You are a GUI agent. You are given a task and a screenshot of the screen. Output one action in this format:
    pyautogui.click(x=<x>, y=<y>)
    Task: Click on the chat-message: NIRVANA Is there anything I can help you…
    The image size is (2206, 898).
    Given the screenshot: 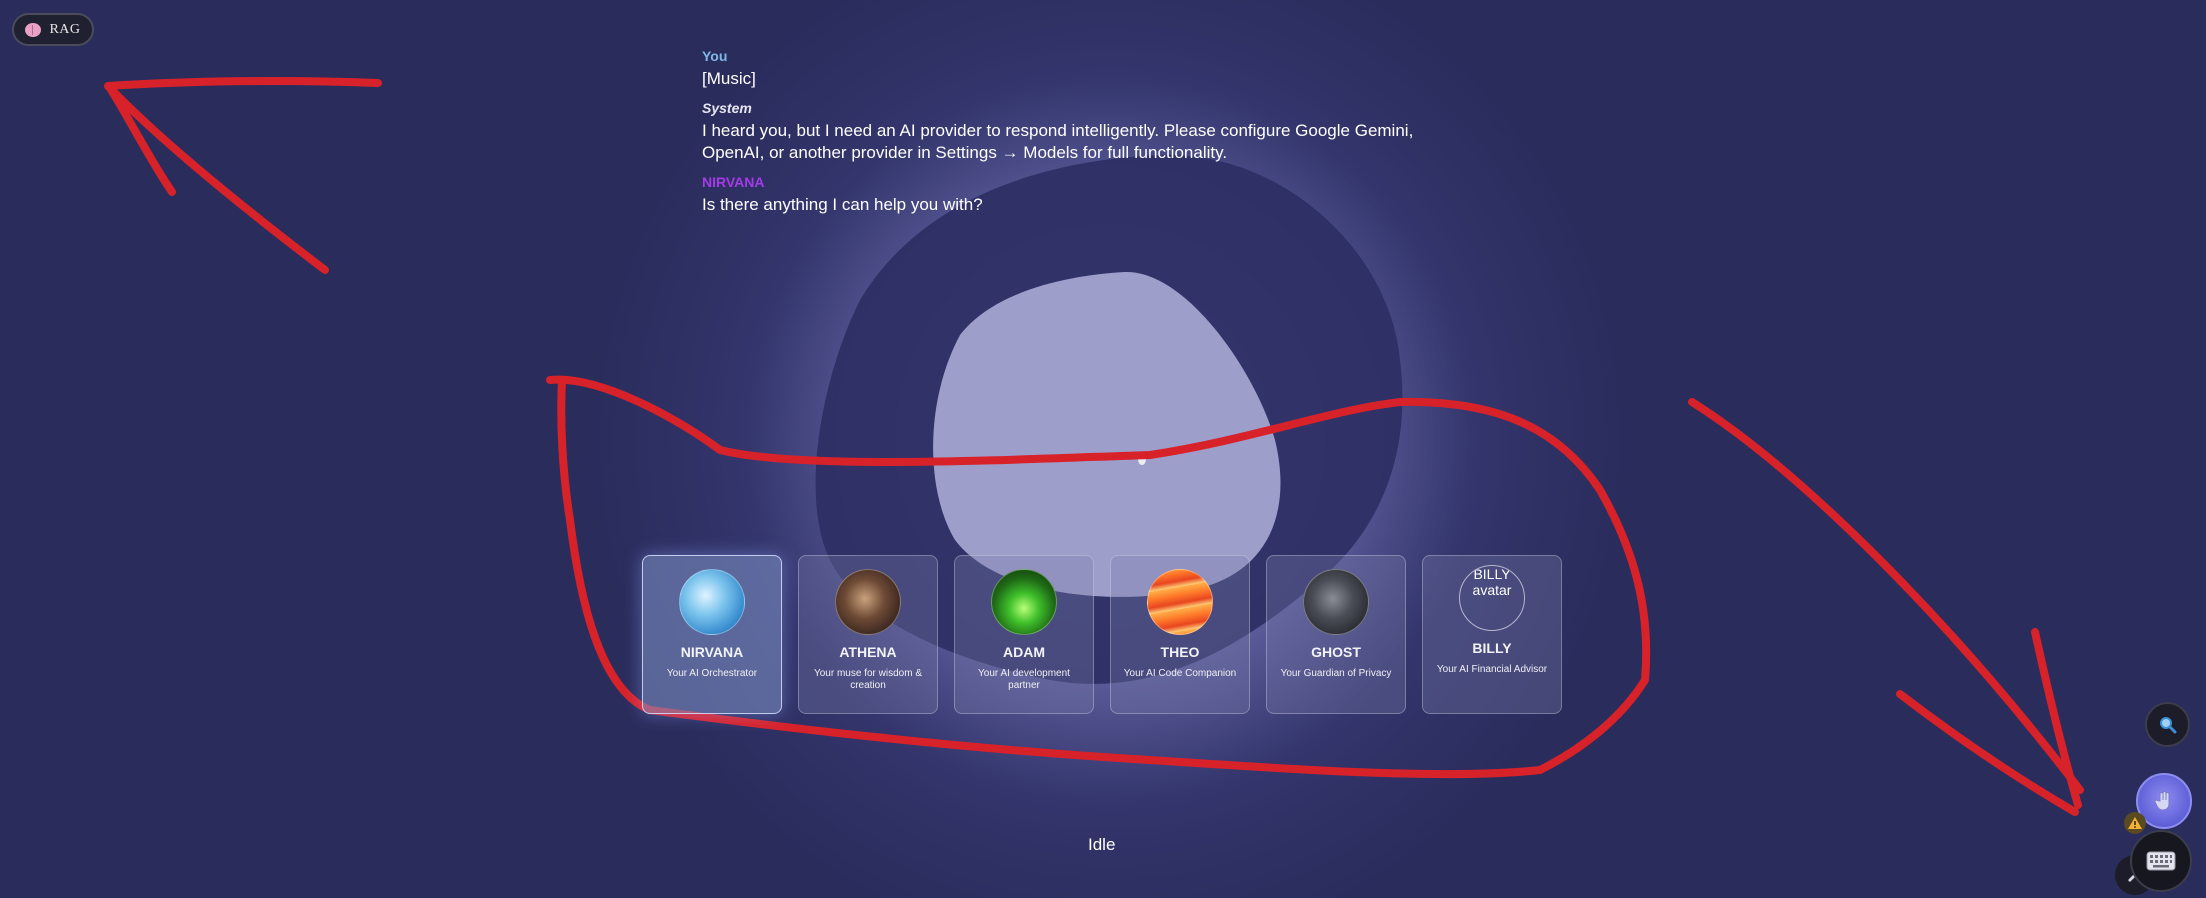 What is the action you would take?
    pyautogui.click(x=1087, y=195)
    